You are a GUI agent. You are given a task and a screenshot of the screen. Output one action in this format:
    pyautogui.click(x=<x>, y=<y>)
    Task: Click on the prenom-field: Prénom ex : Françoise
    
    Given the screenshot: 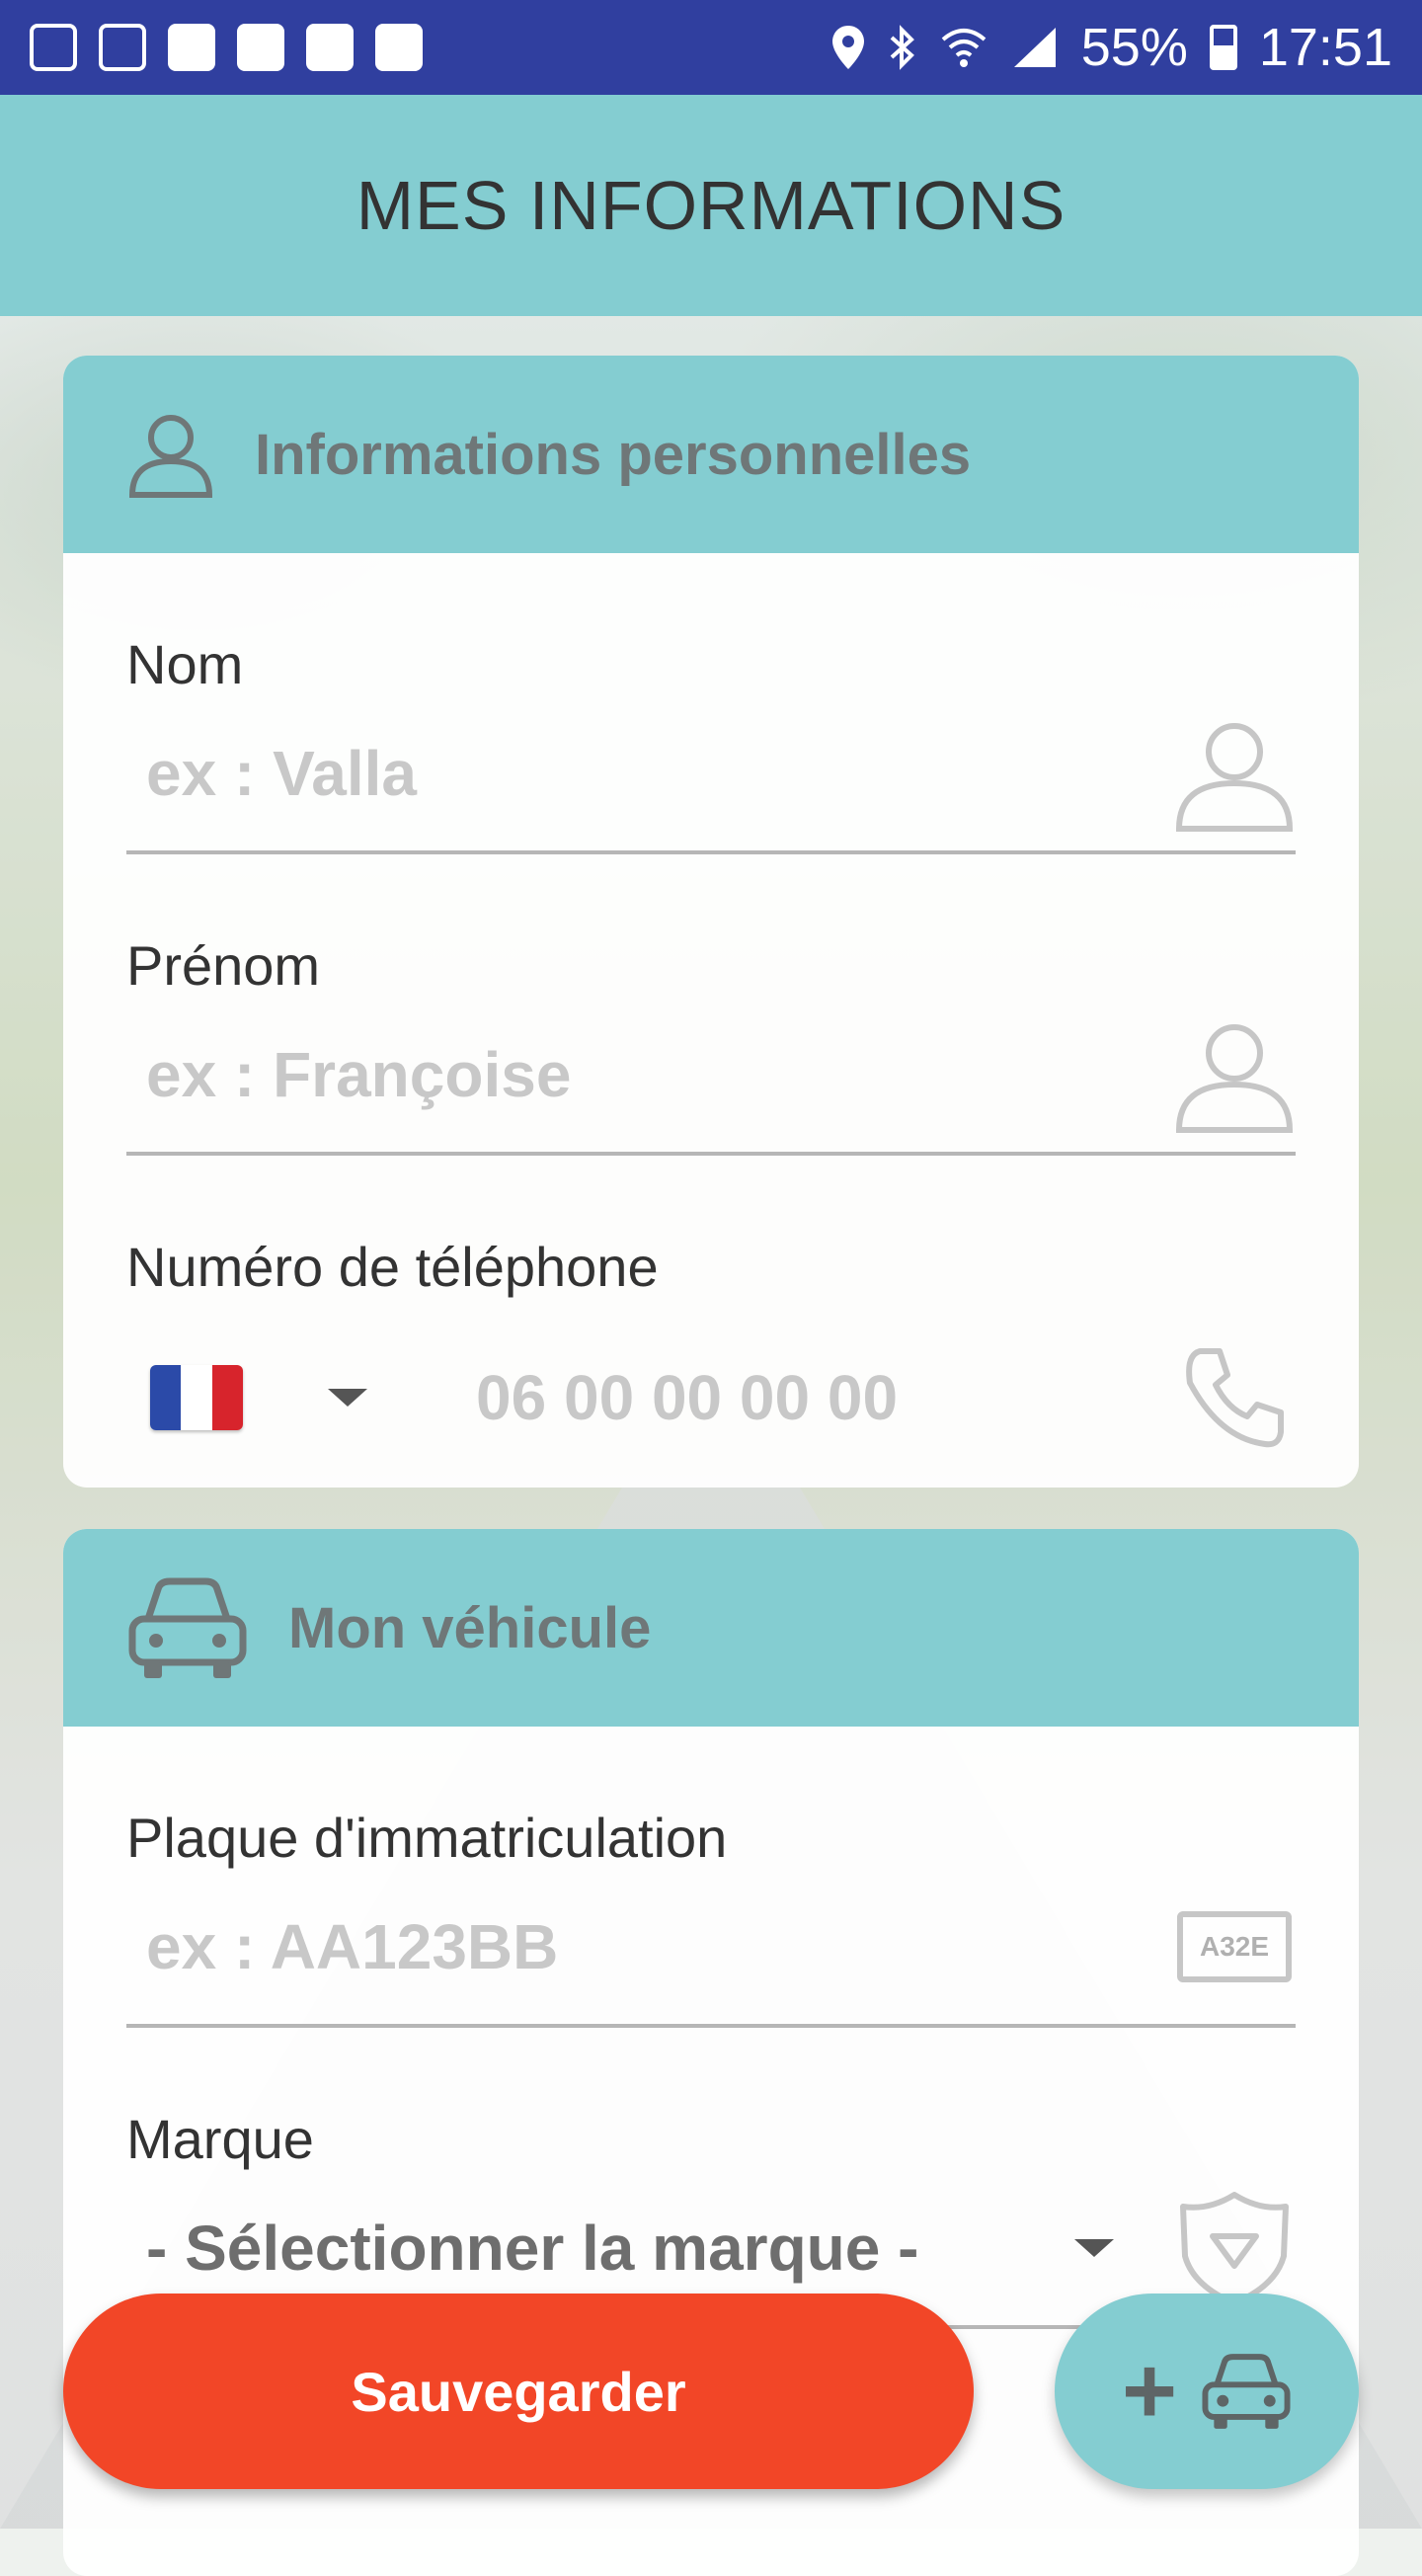 What is the action you would take?
    pyautogui.click(x=711, y=1005)
    